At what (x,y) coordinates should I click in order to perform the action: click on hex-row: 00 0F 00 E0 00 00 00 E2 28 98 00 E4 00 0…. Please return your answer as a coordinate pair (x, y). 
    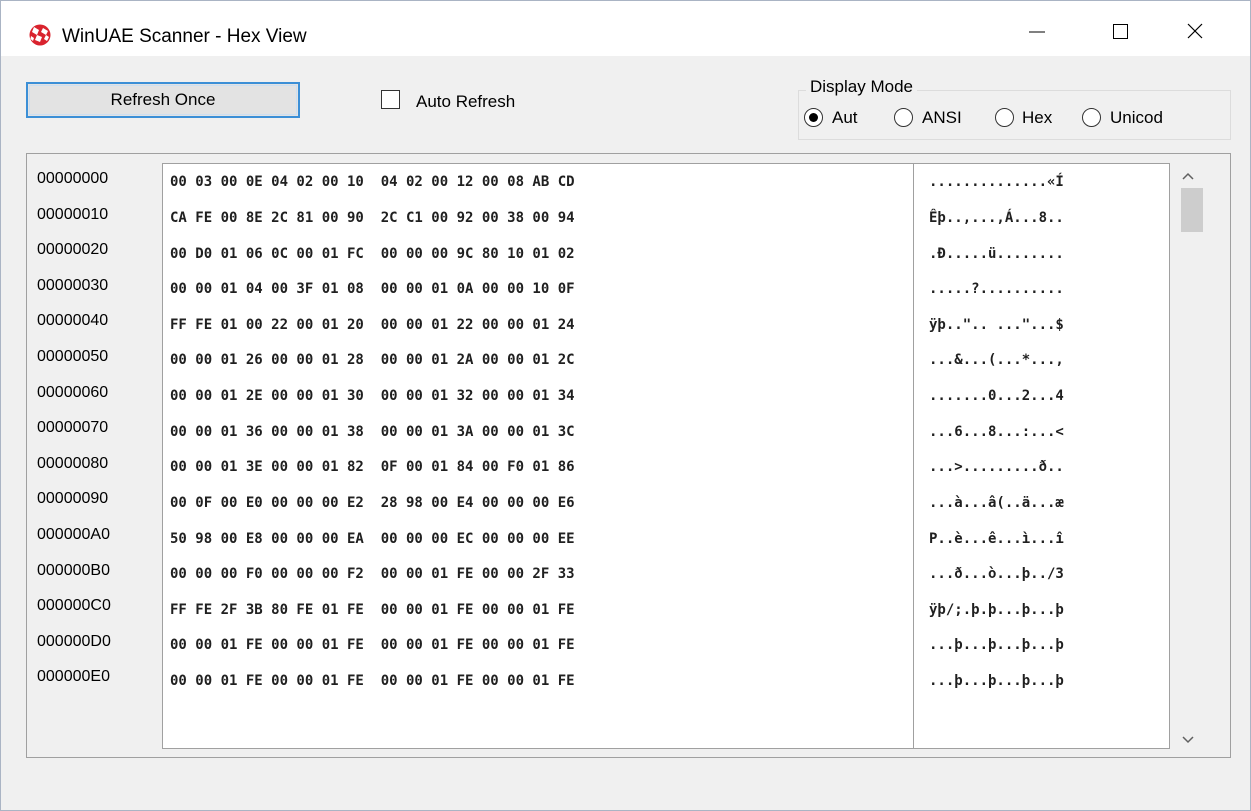
    Looking at the image, I should click on (372, 503).